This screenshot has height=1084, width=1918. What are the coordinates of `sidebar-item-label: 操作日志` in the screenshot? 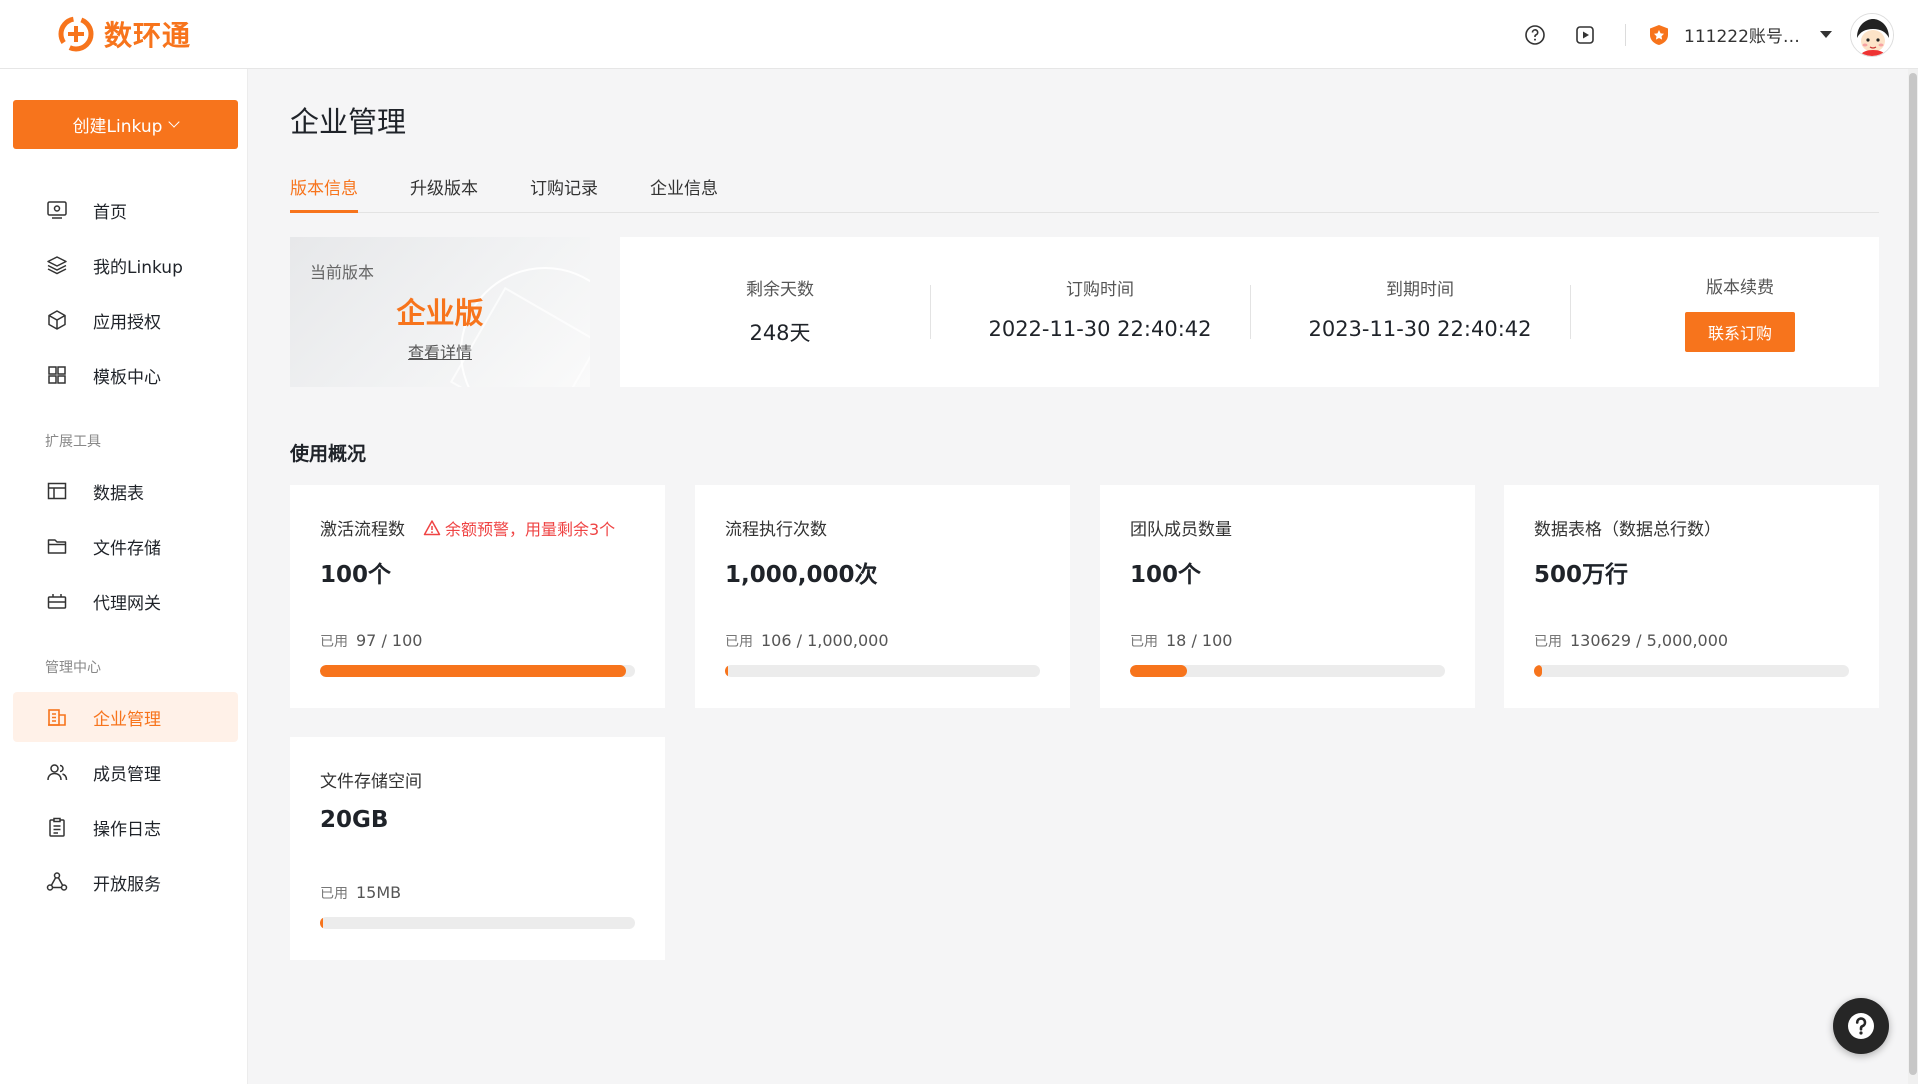 It's located at (127, 829).